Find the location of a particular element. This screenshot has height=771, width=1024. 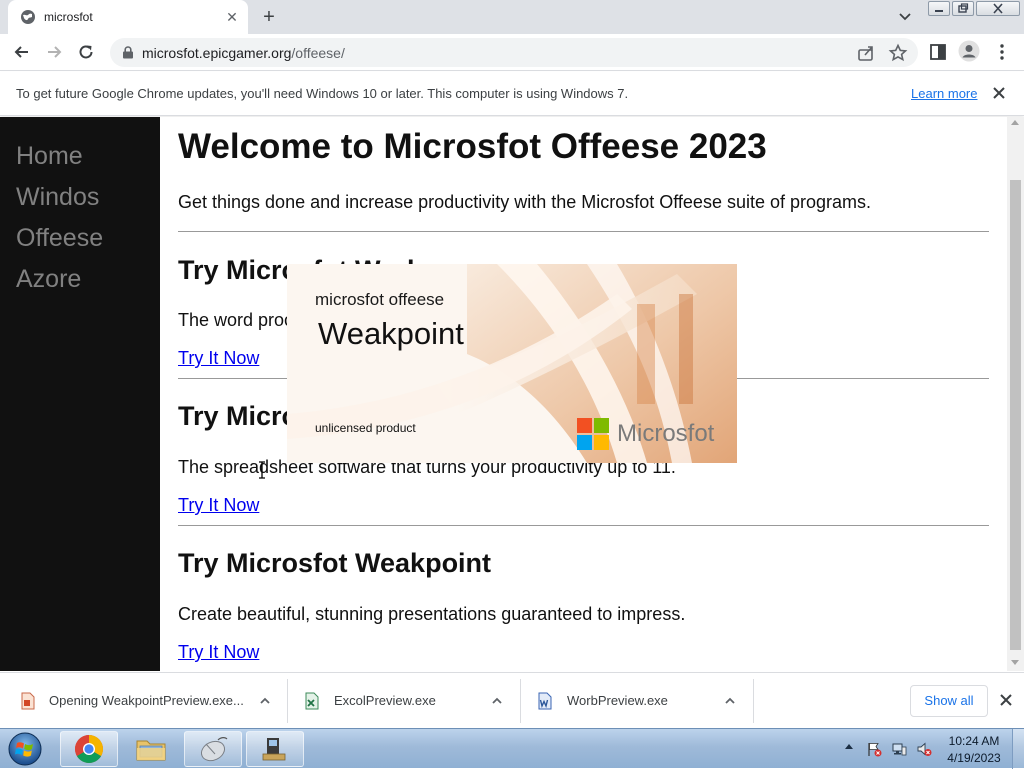

action-center-flag-icon is located at coordinates (874, 749).